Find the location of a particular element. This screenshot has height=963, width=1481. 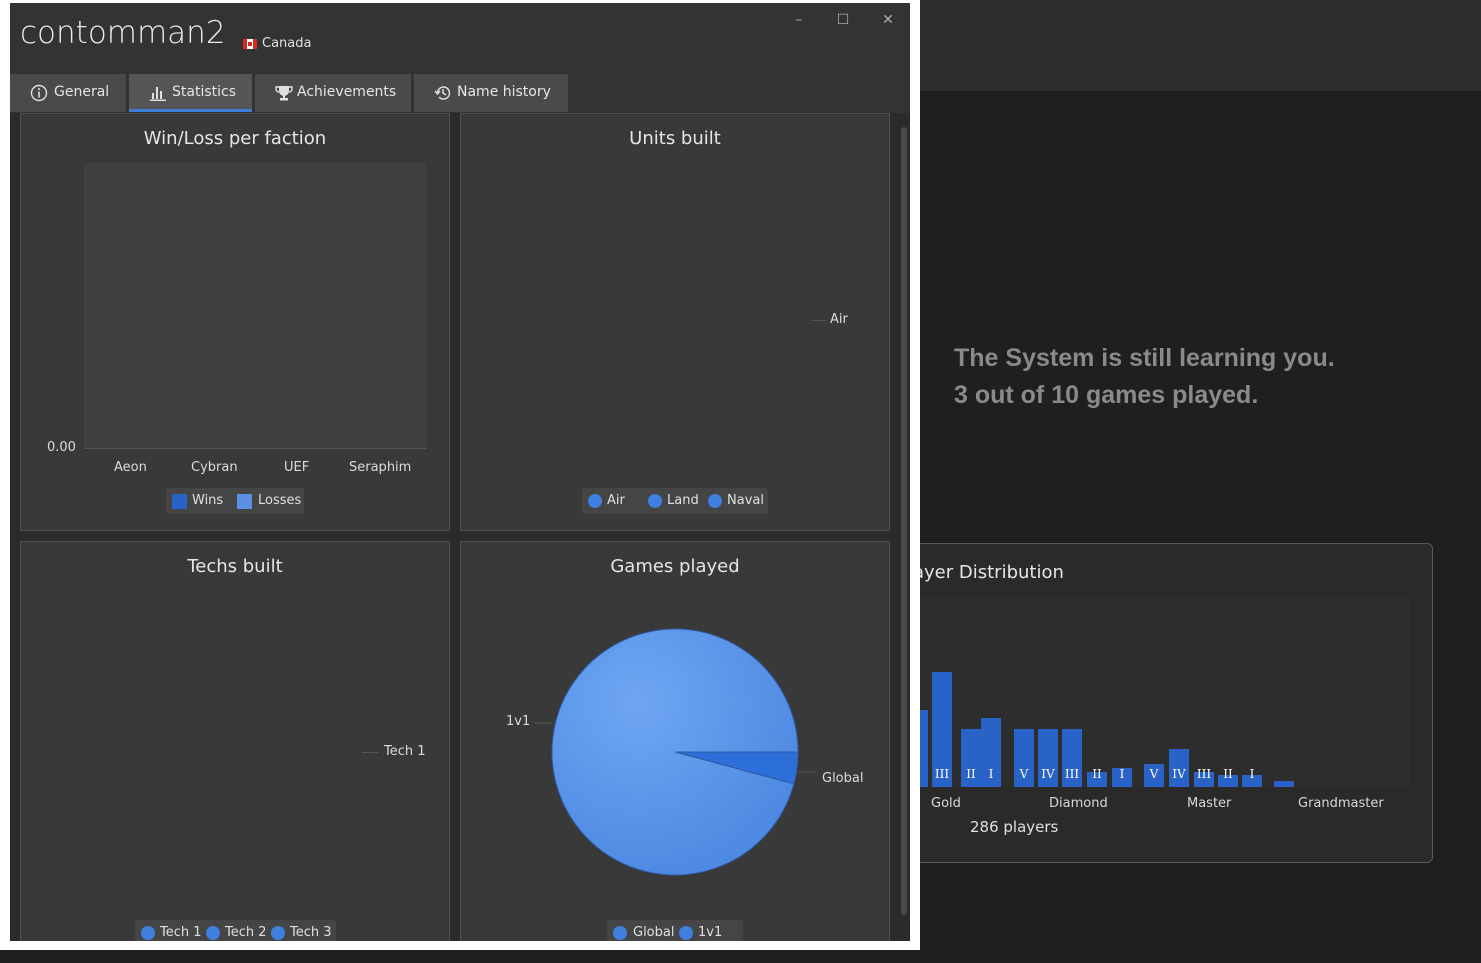

naval-legend-dot is located at coordinates (715, 501).